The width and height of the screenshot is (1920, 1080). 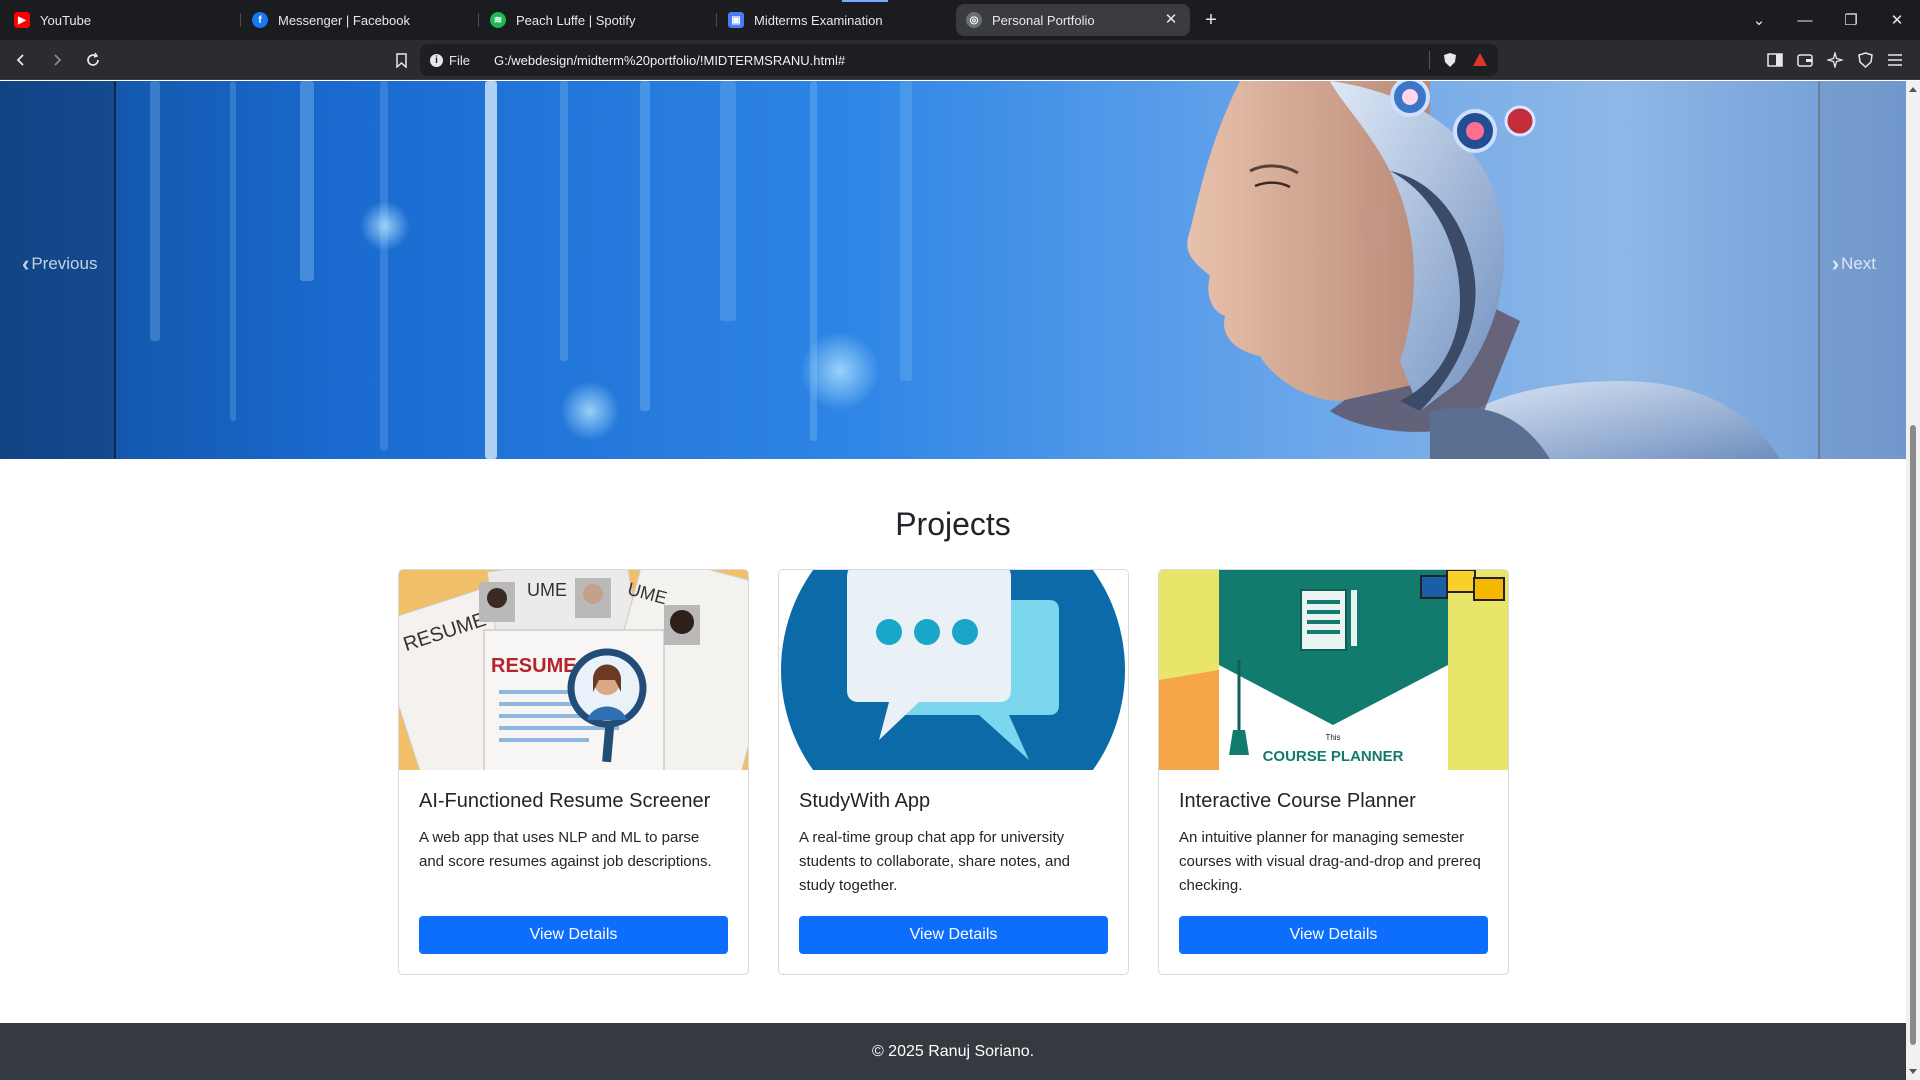 I want to click on carousel-previous-button: ‹ Previous, so click(x=58, y=264).